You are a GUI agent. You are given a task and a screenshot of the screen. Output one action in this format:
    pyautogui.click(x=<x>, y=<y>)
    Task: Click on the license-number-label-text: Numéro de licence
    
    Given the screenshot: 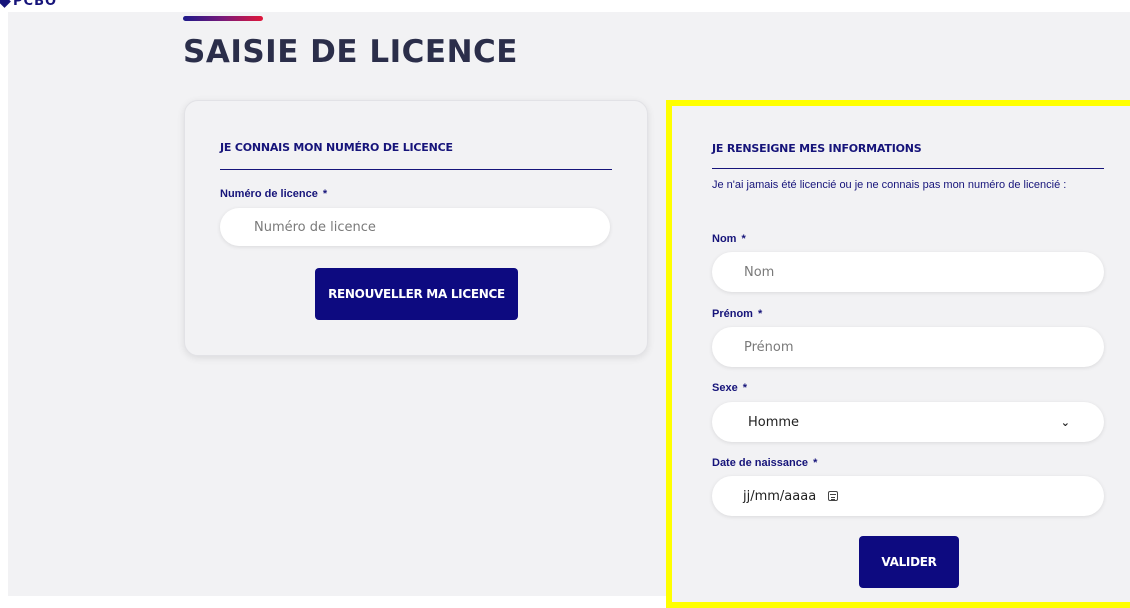 What is the action you would take?
    pyautogui.click(x=269, y=194)
    